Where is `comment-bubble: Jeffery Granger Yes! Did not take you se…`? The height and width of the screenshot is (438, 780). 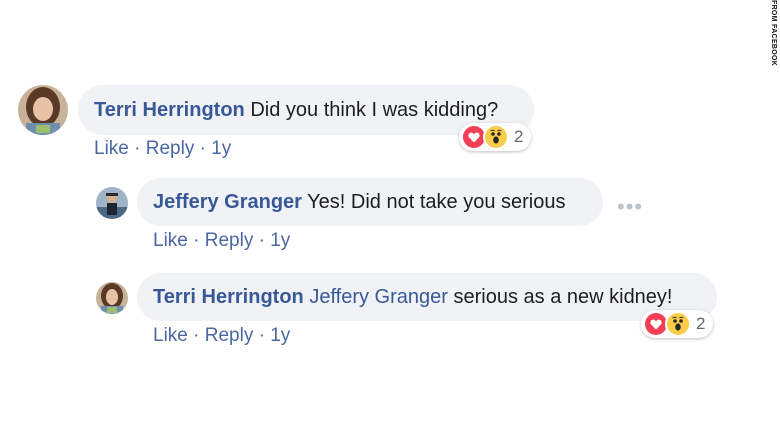
comment-bubble: Jeffery Granger Yes! Did not take you se… is located at coordinates (370, 202).